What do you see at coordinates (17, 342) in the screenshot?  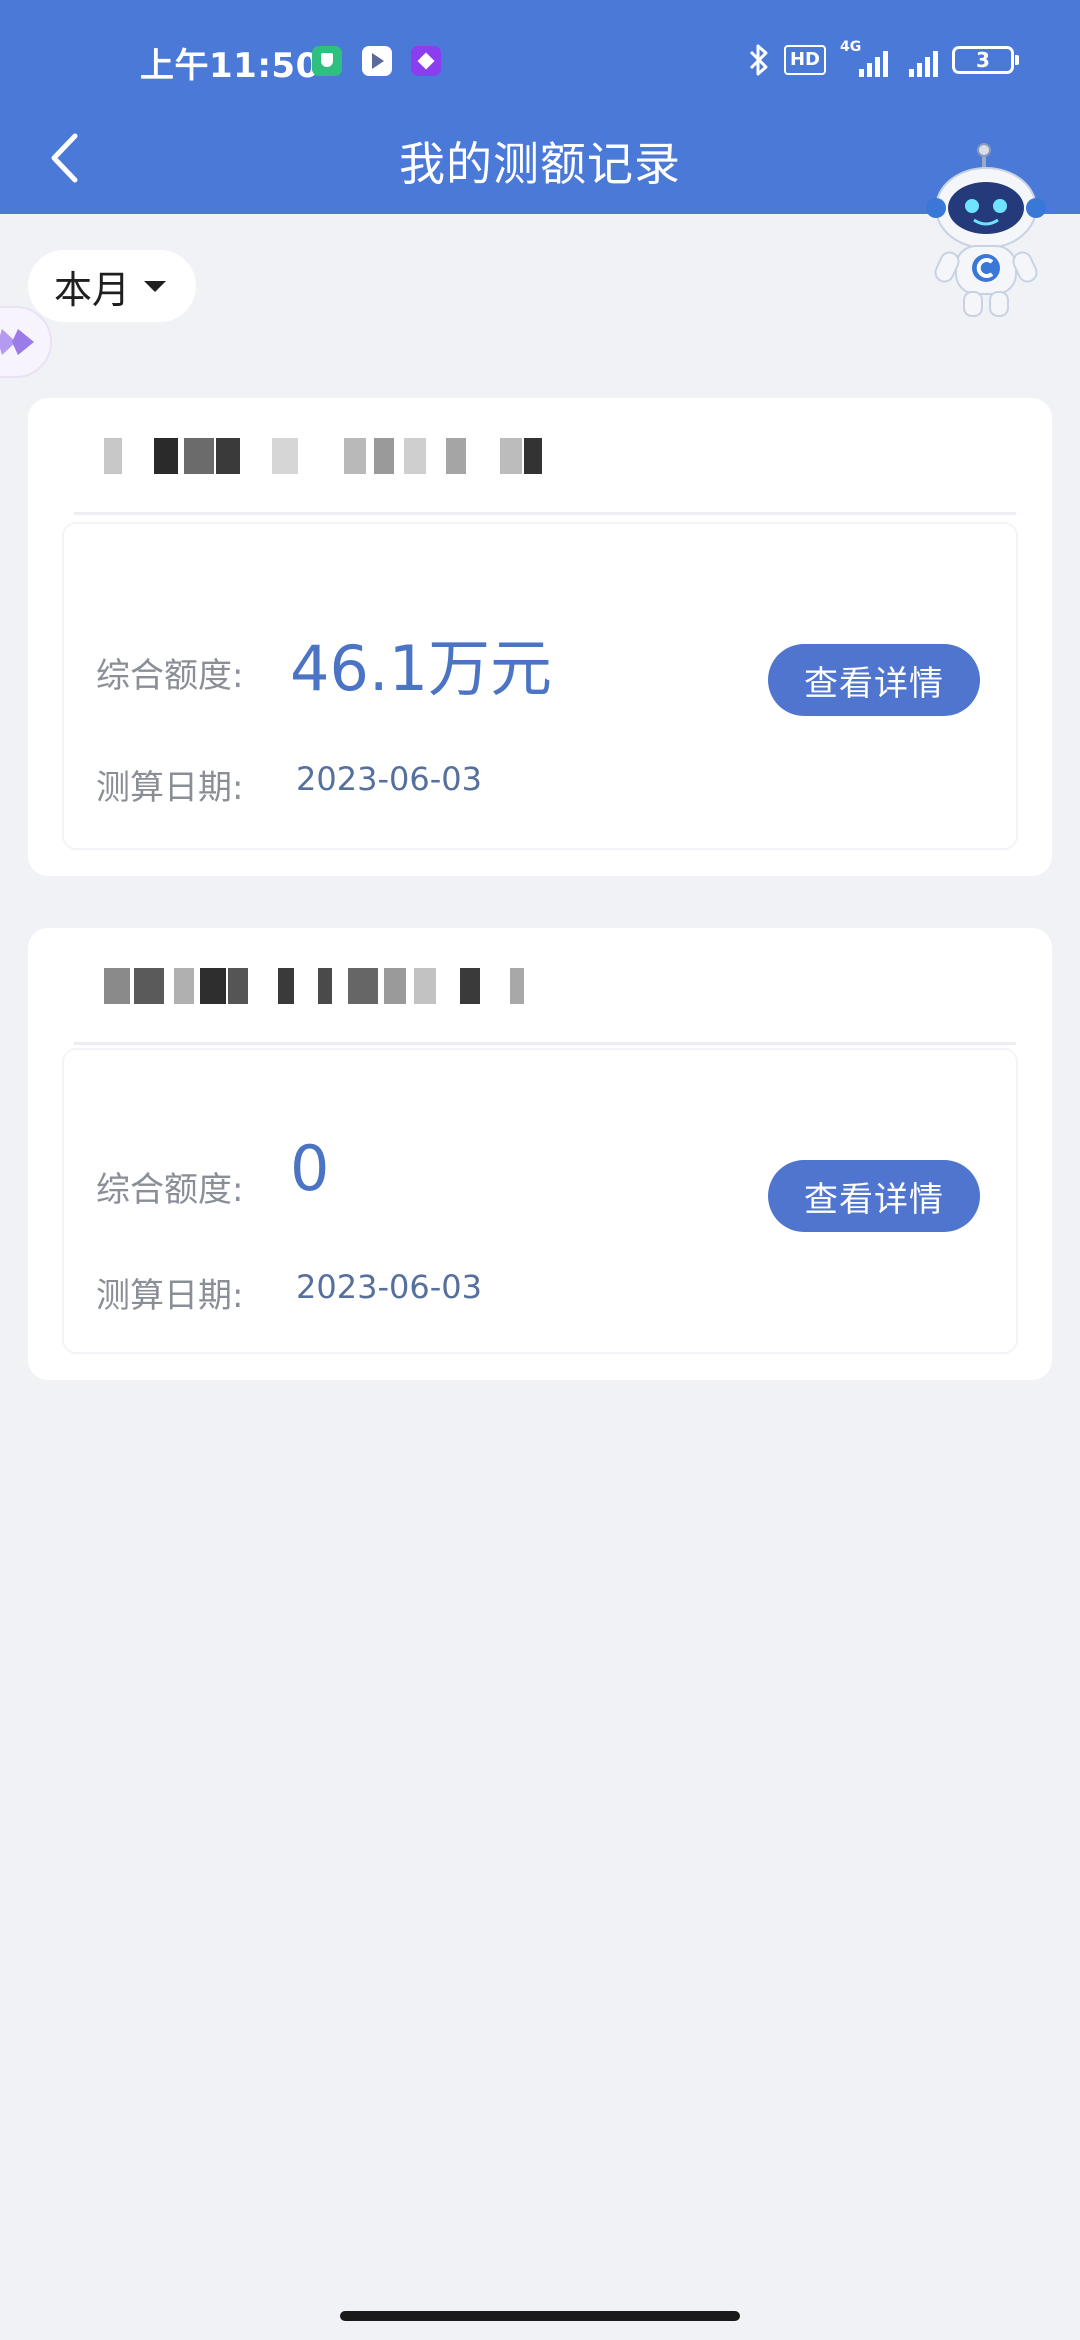 I see `double-chevron-icon` at bounding box center [17, 342].